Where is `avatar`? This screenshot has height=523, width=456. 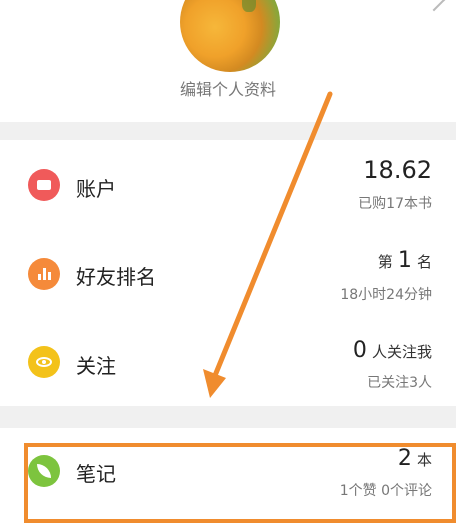
avatar is located at coordinates (230, 36).